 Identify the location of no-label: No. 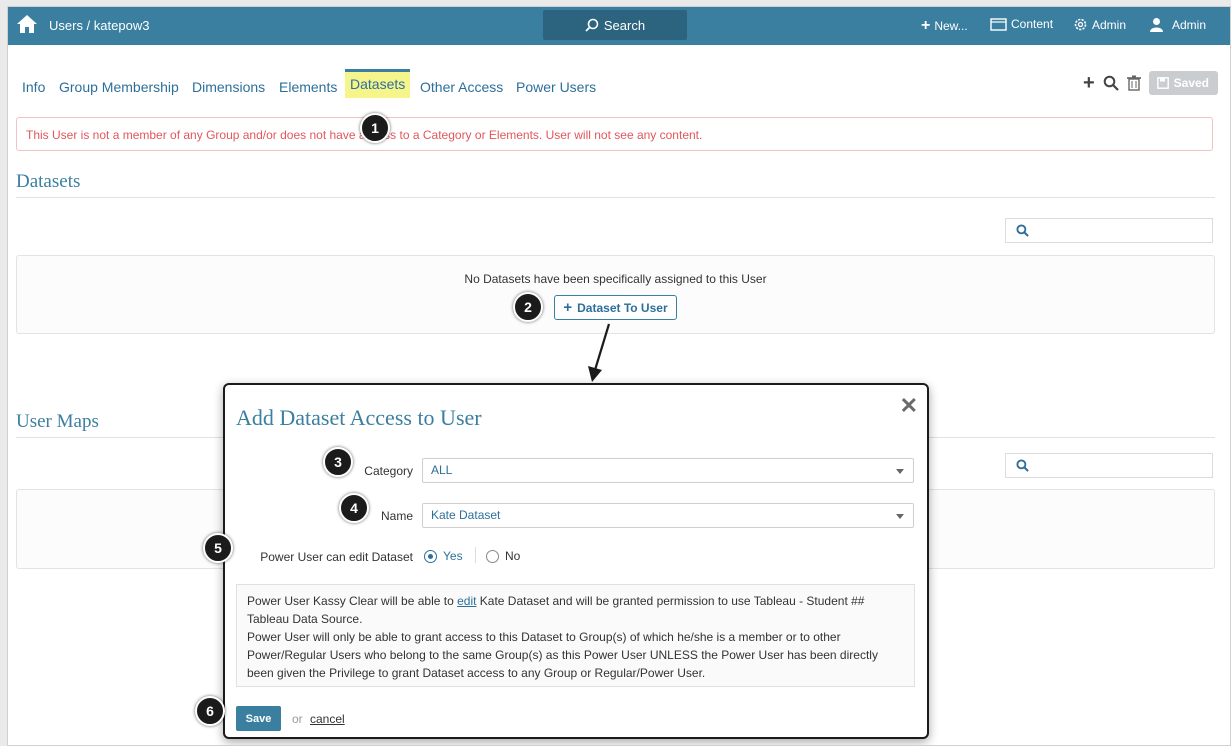
(513, 556).